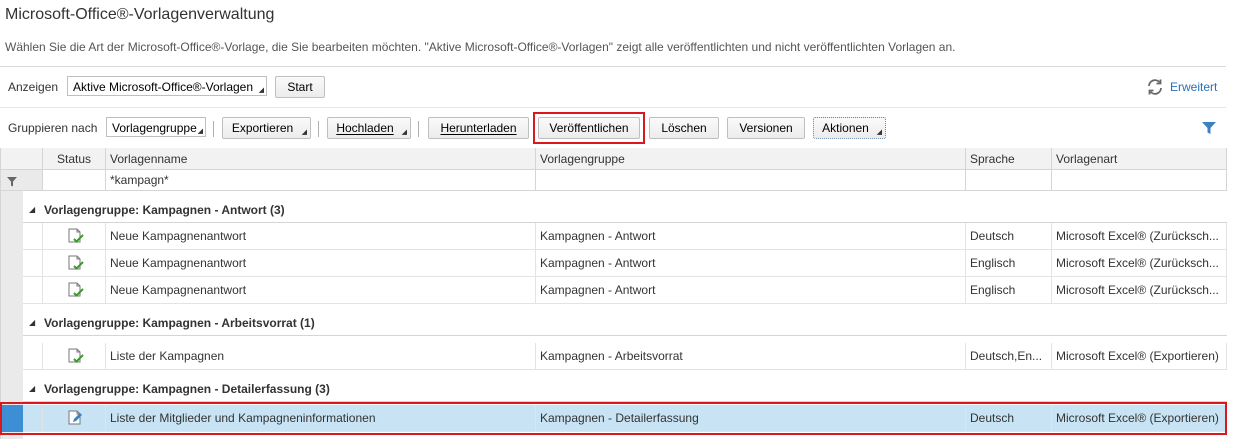  What do you see at coordinates (1009, 180) in the screenshot?
I see `filter-language-input` at bounding box center [1009, 180].